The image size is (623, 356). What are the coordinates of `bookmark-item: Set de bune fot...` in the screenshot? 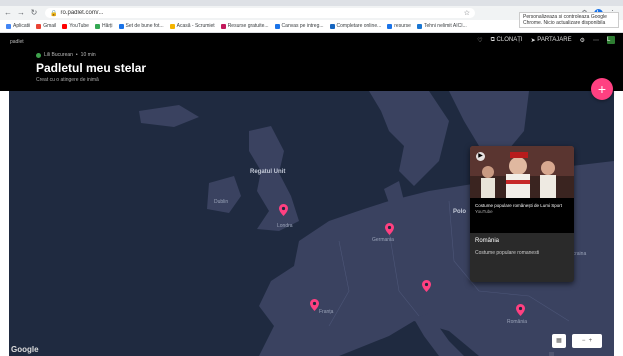 It's located at (141, 26).